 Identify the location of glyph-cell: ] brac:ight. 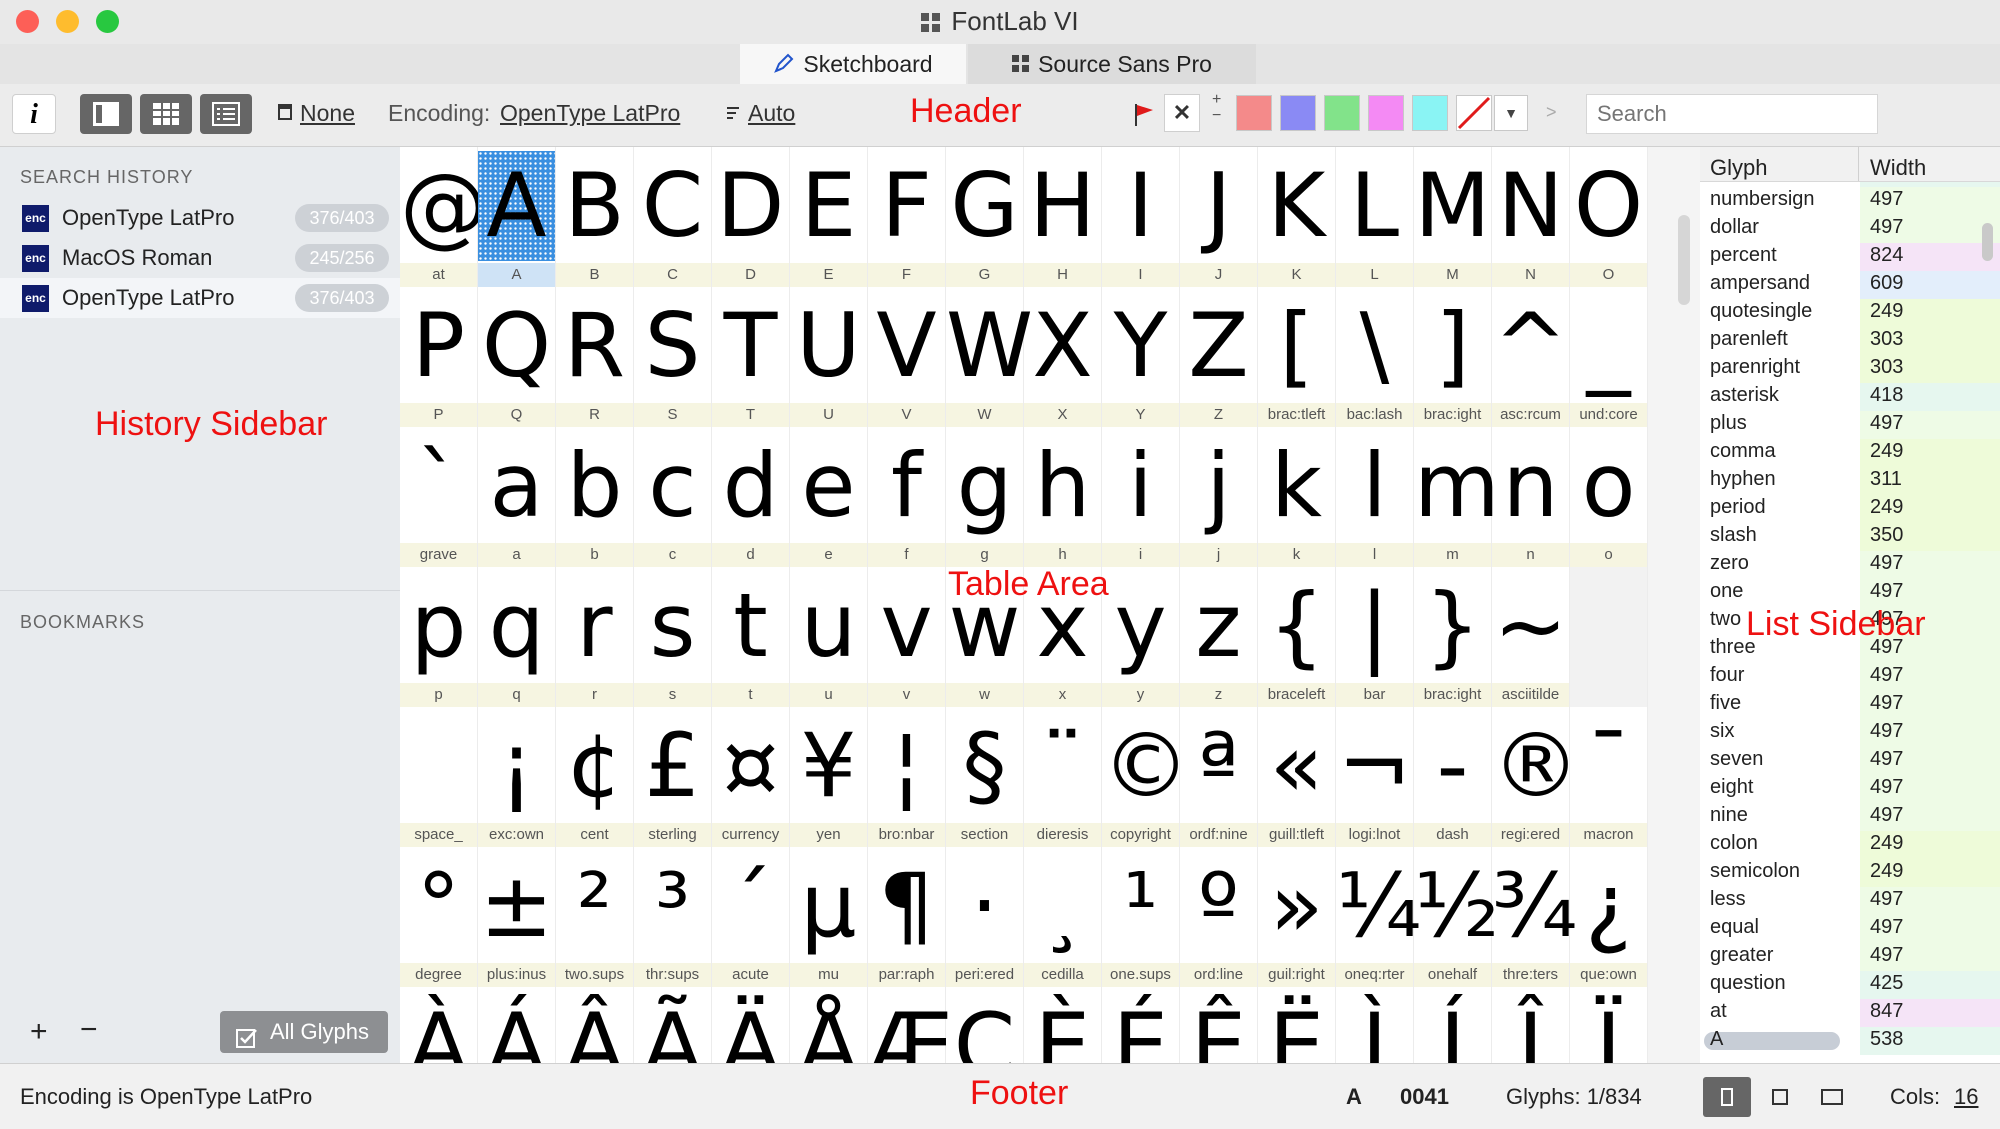
(1453, 357).